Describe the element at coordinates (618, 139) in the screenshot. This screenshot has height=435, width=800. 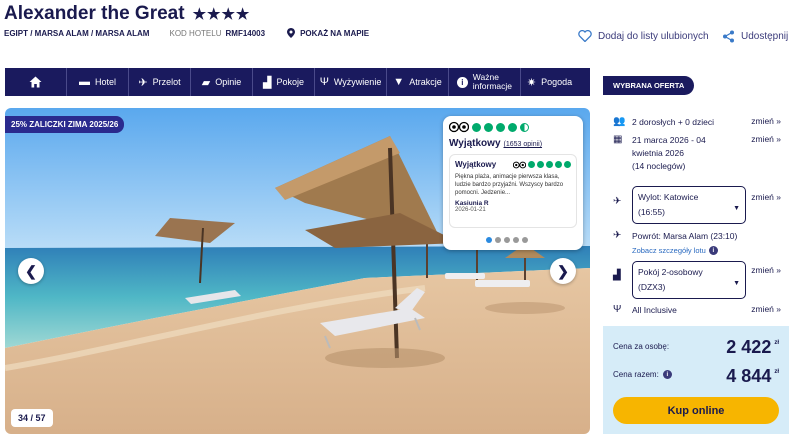
I see `calendar-icon: ▦` at that location.